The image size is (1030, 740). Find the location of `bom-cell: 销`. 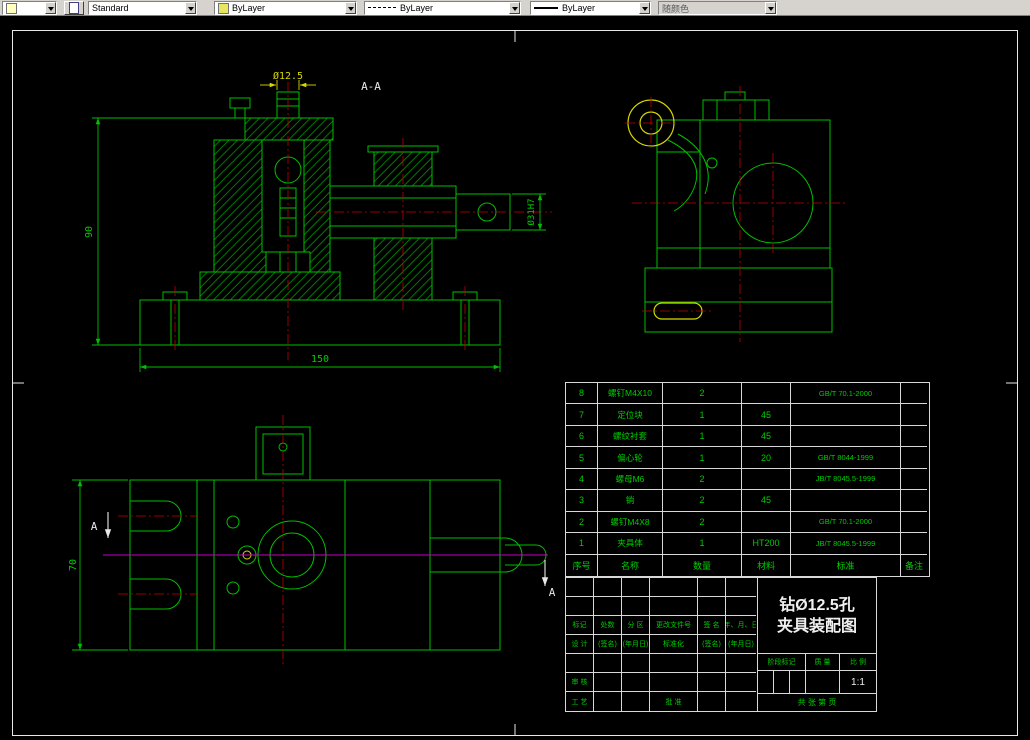

bom-cell: 销 is located at coordinates (630, 501).